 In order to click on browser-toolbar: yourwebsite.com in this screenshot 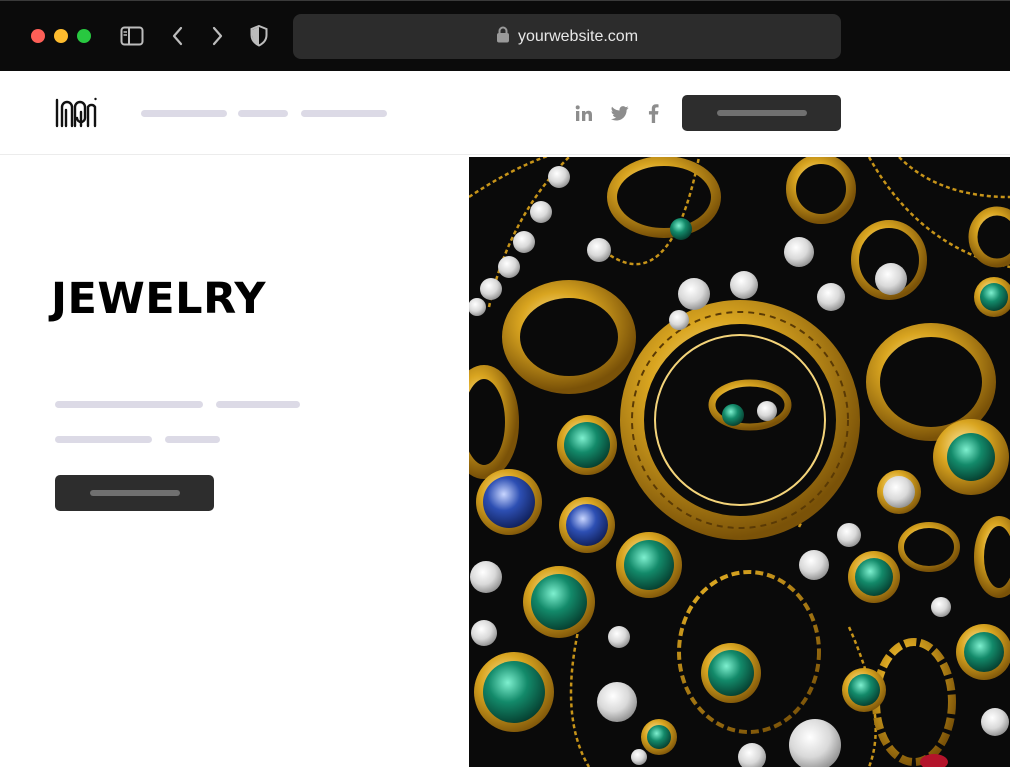, I will do `click(505, 35)`.